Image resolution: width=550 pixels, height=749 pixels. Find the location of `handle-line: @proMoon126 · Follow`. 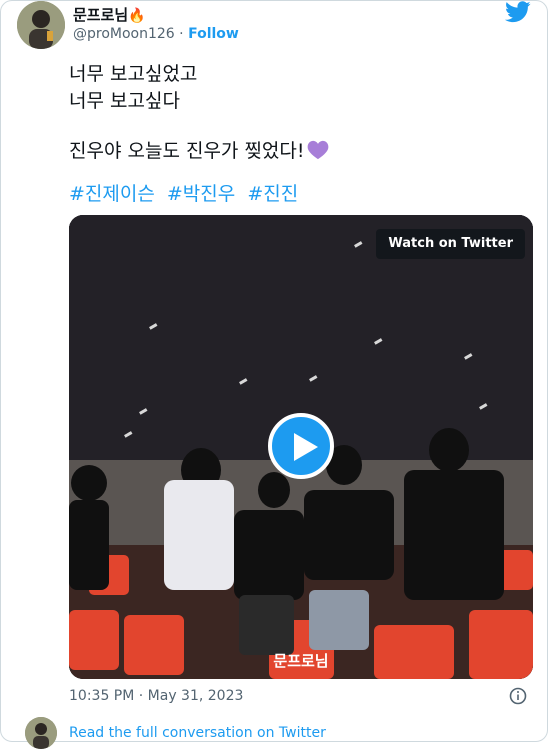

handle-line: @proMoon126 · Follow is located at coordinates (156, 34).